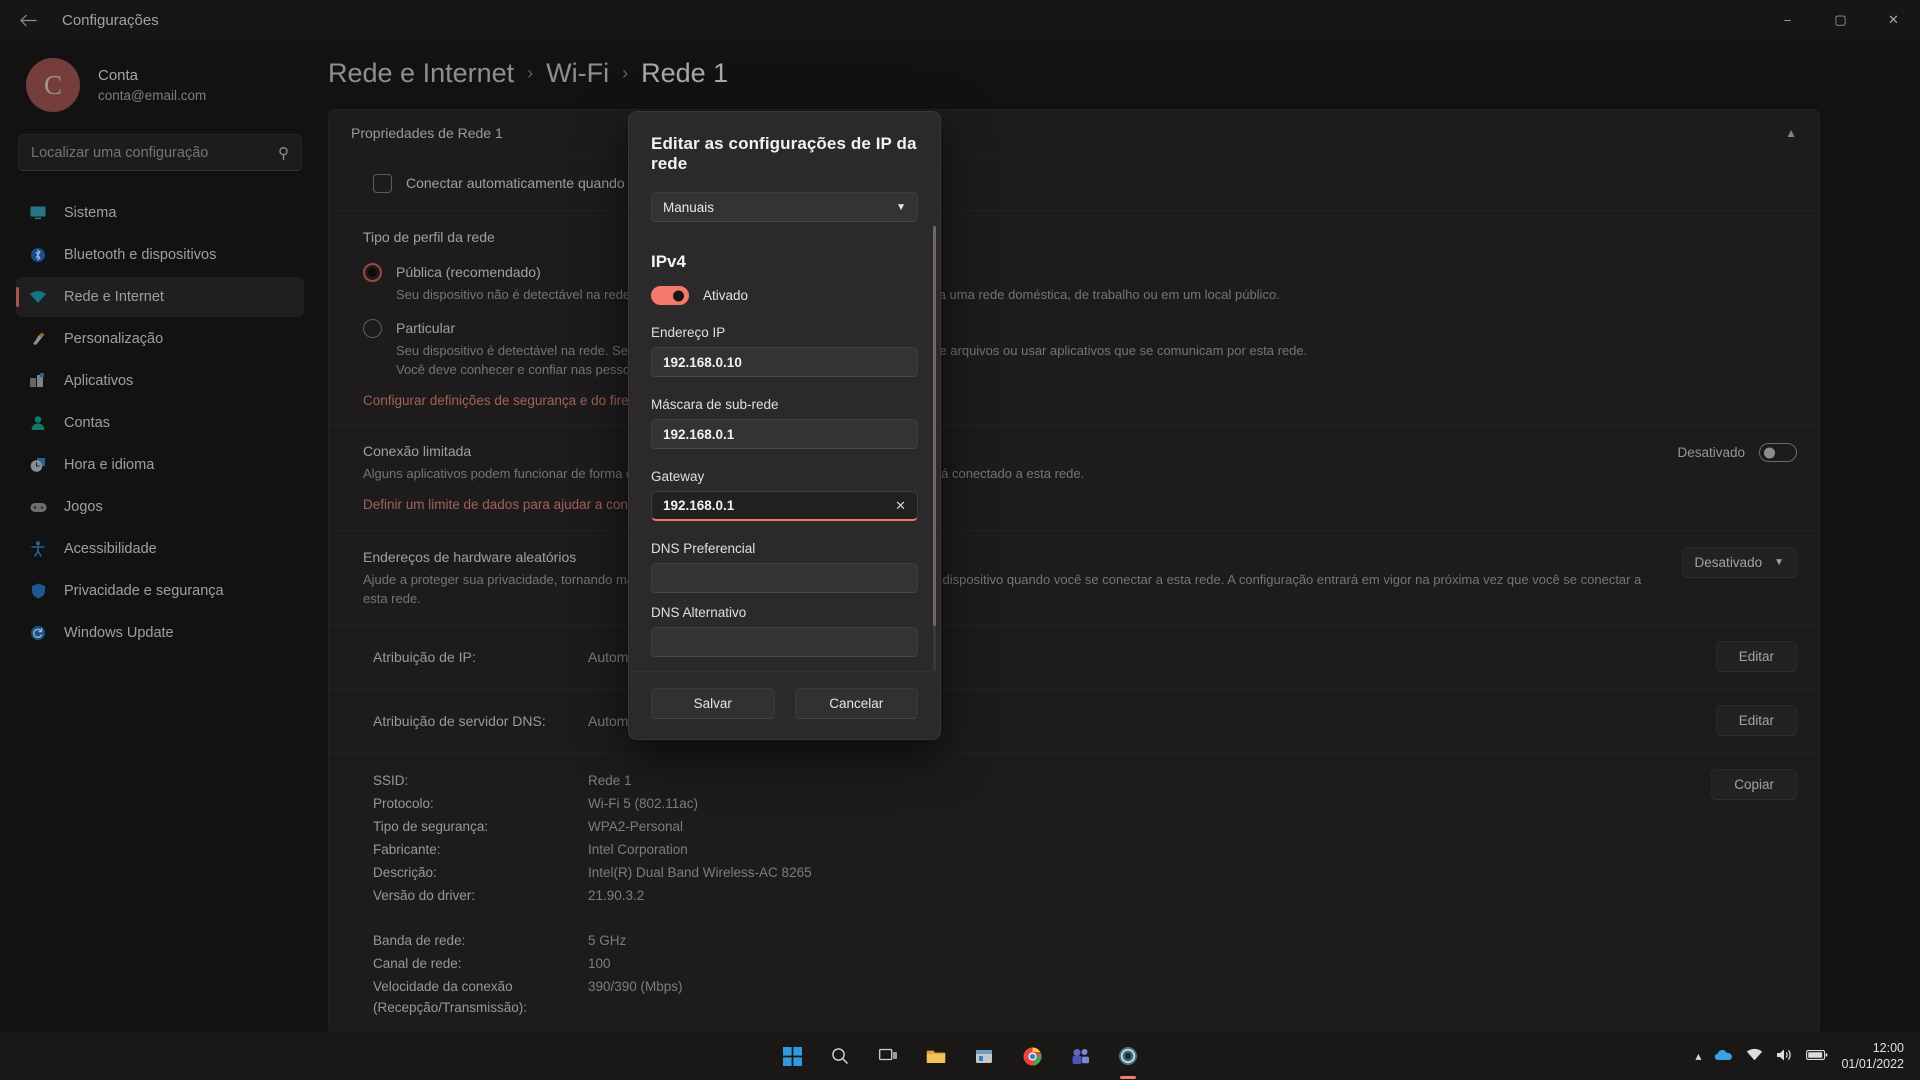 Image resolution: width=1920 pixels, height=1080 pixels. What do you see at coordinates (702, 362) in the screenshot?
I see `ip-address-value: 192.168.0.10` at bounding box center [702, 362].